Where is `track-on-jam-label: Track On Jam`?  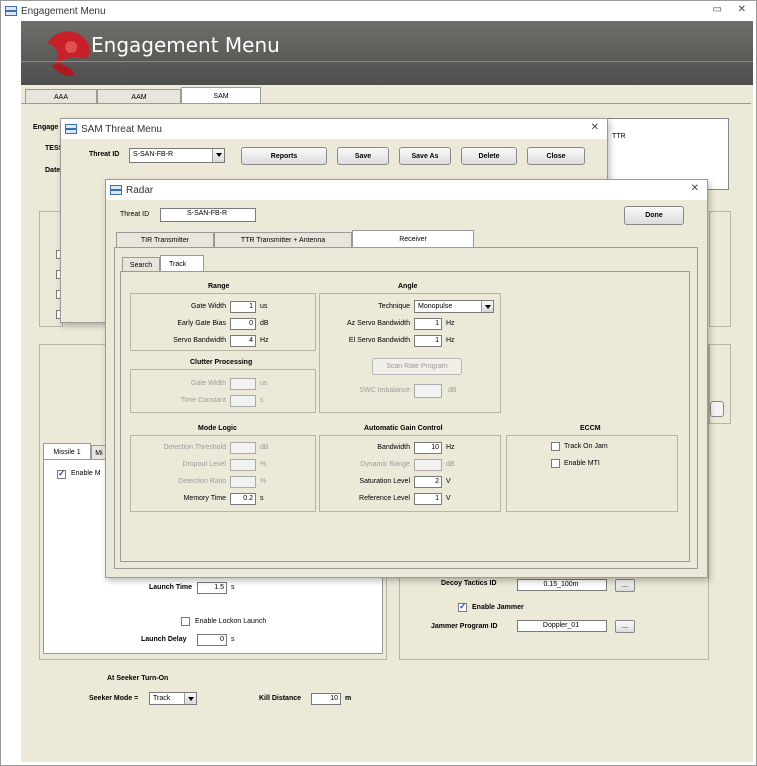
track-on-jam-label: Track On Jam is located at coordinates (586, 446).